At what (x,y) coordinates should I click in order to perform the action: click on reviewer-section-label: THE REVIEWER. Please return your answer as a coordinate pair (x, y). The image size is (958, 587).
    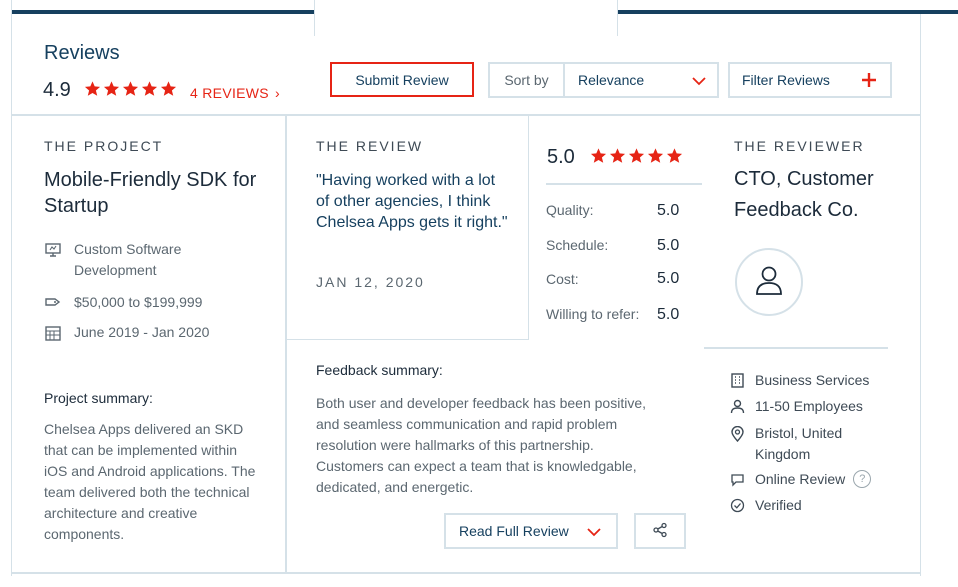
    Looking at the image, I should click on (799, 146).